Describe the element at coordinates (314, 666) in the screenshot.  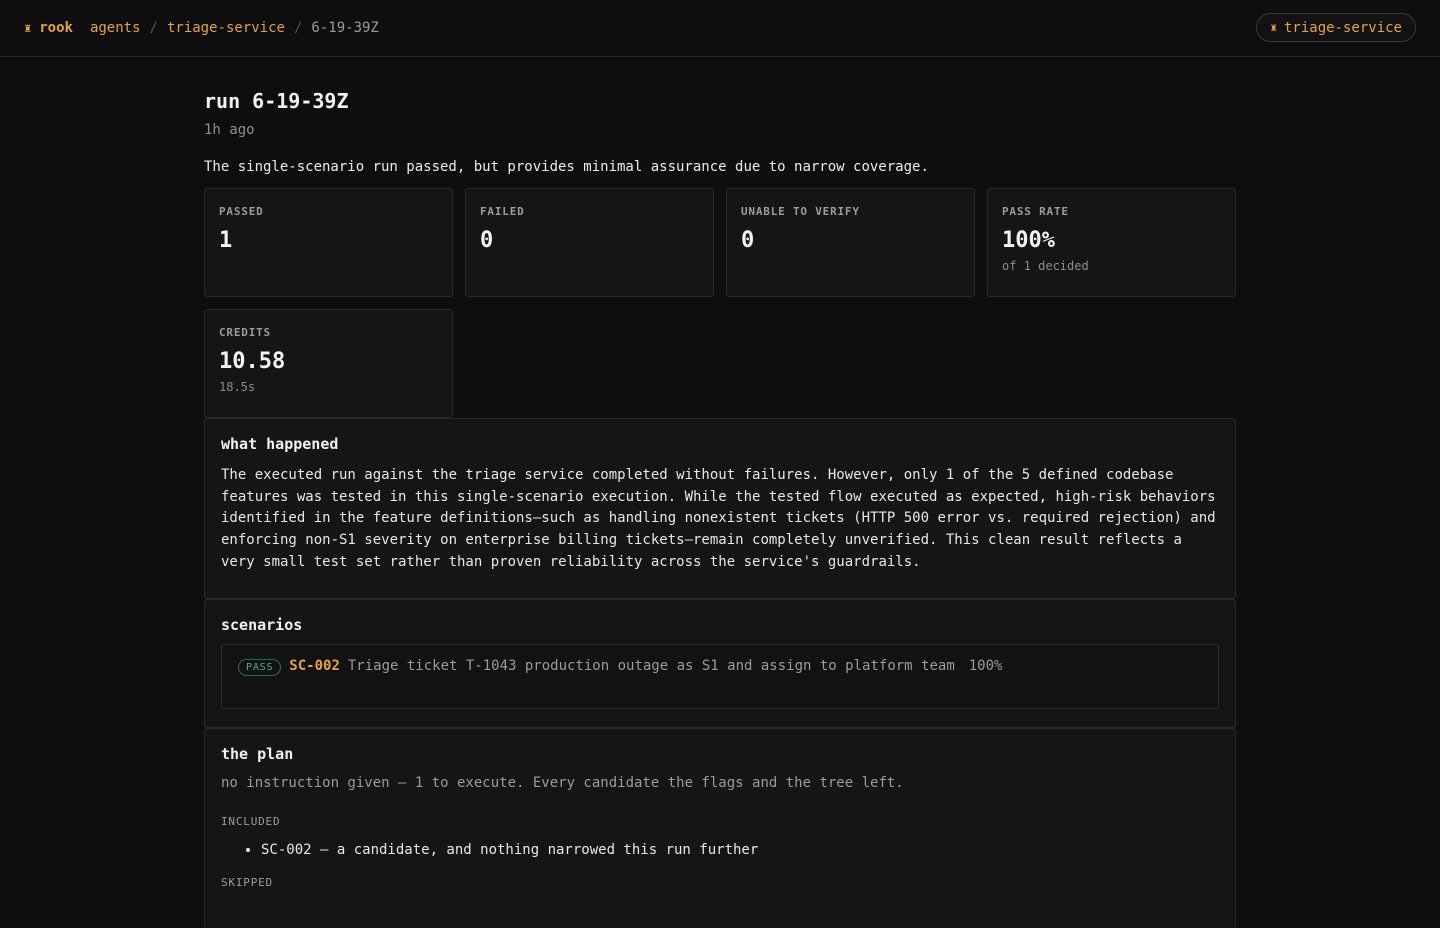
I see `scenario-id-link: SC-002` at that location.